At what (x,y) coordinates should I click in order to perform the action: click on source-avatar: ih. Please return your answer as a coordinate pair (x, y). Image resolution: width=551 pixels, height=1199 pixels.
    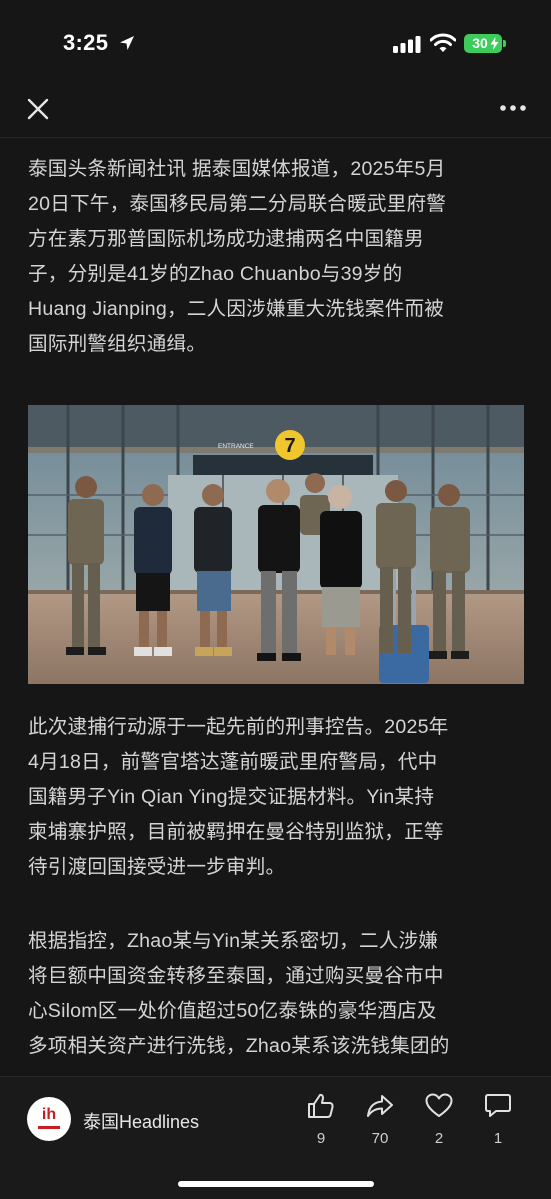
    Looking at the image, I should click on (49, 1119).